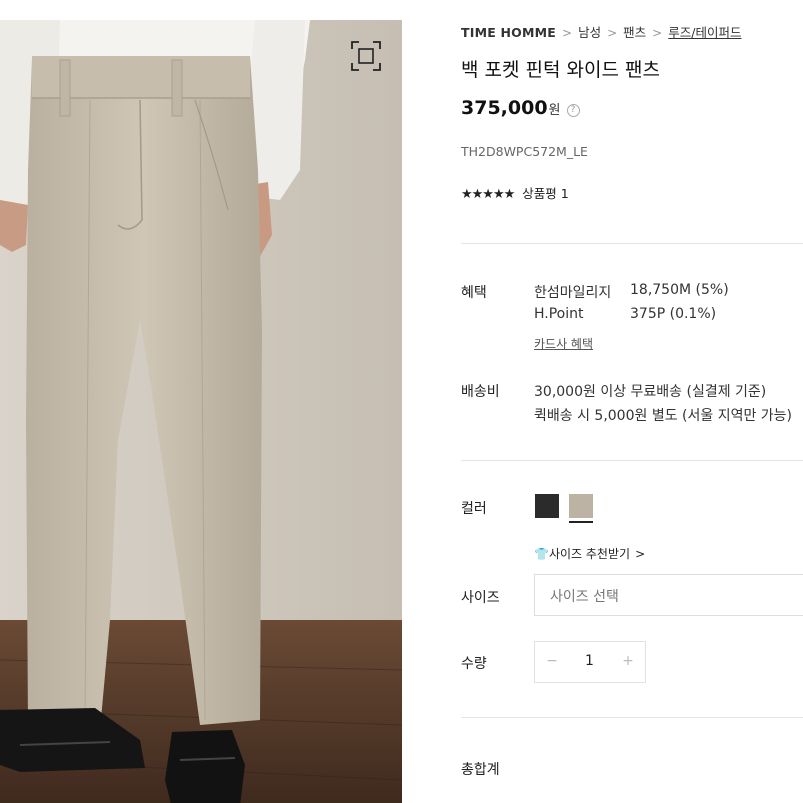  I want to click on shipping-line: 퀵배송 시 5,000원 별도 (서울 지역만 가능), so click(663, 416).